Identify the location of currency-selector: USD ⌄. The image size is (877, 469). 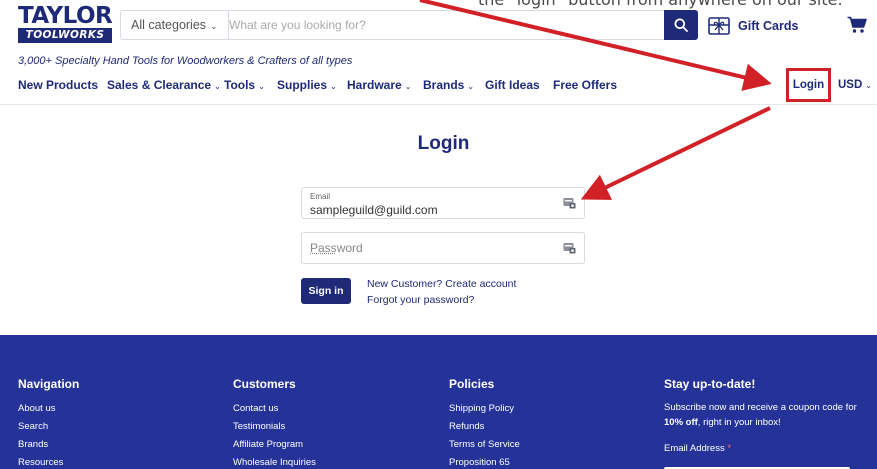
(855, 85).